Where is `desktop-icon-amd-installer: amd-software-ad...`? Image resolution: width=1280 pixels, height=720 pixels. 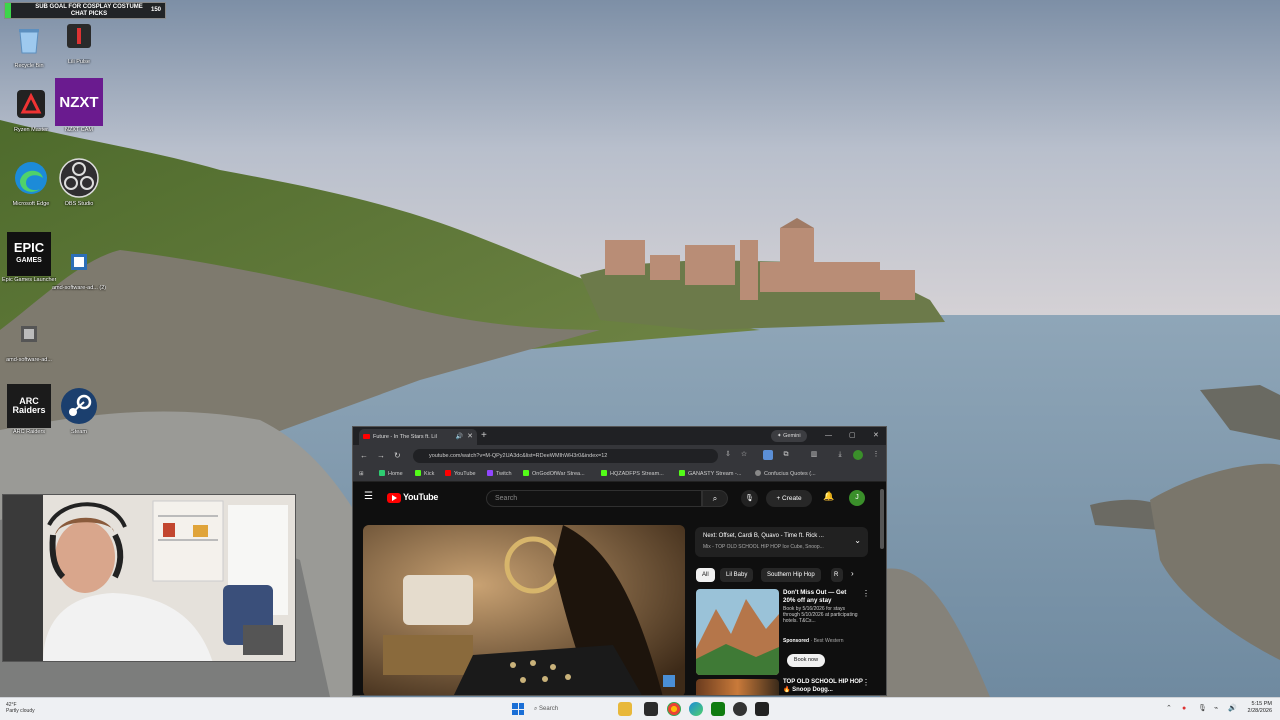
desktop-icon-amd-installer: amd-software-ad... is located at coordinates (29, 338).